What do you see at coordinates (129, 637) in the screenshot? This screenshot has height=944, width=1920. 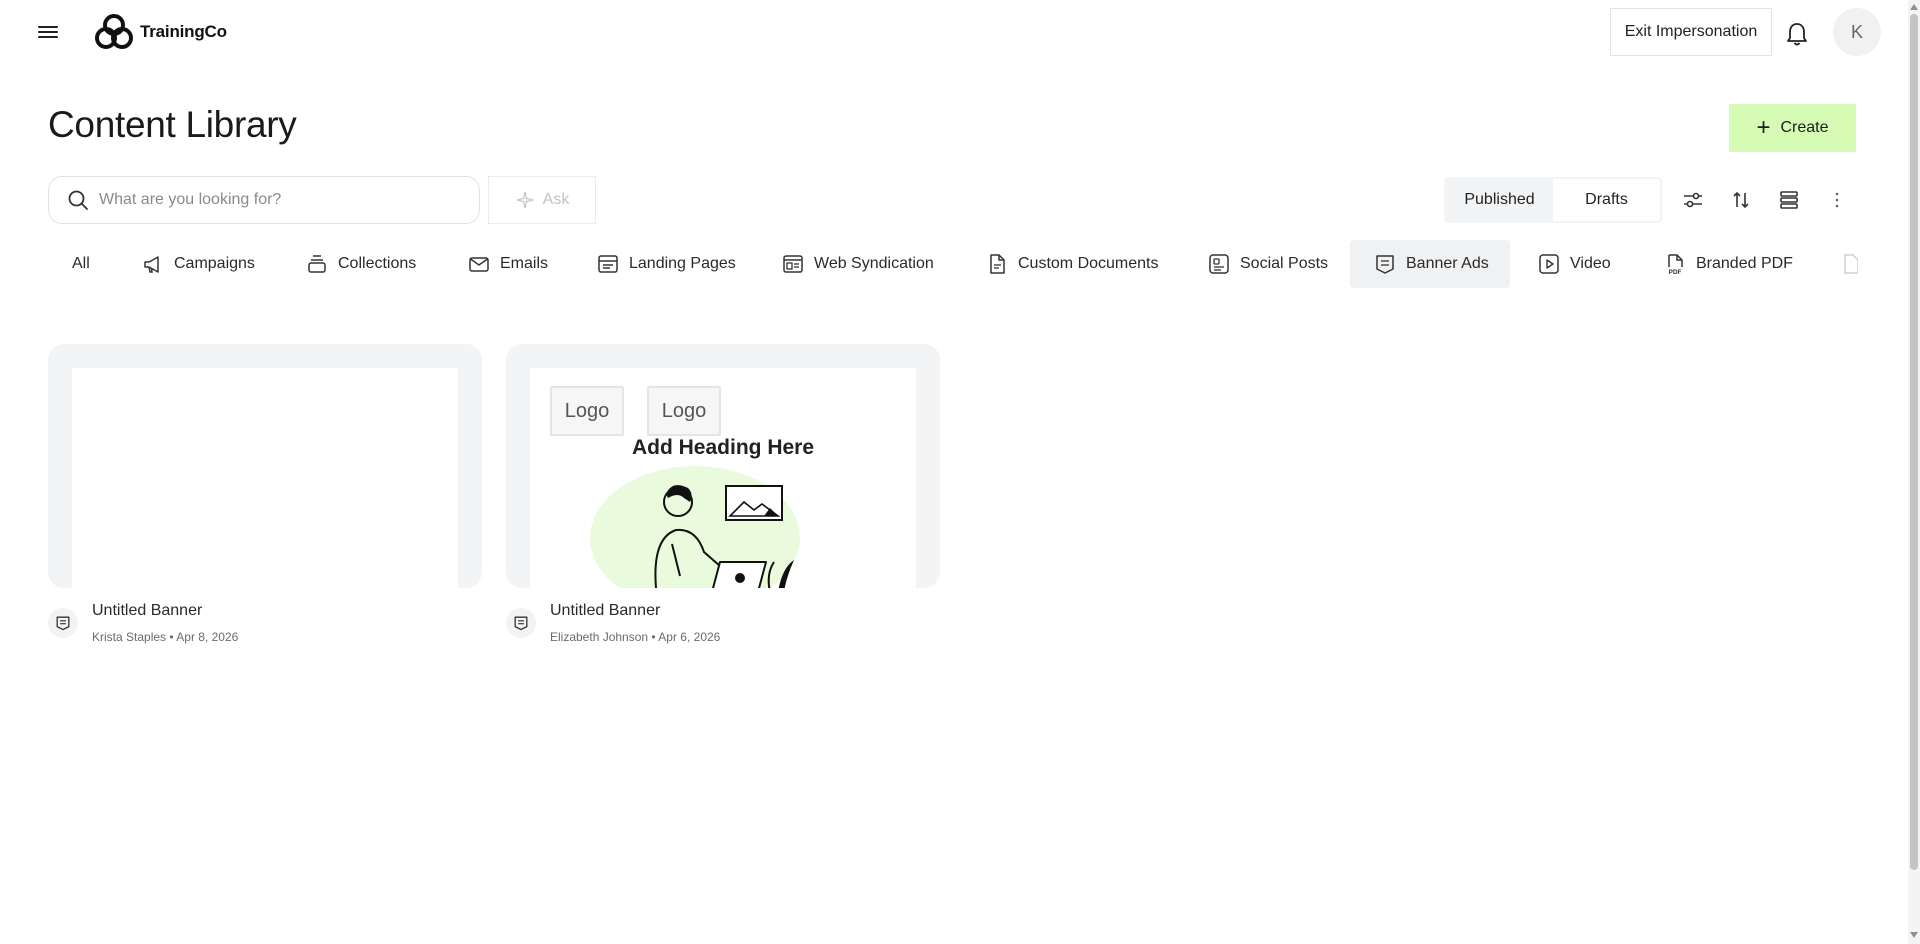 I see `card-author: Krista Staples` at bounding box center [129, 637].